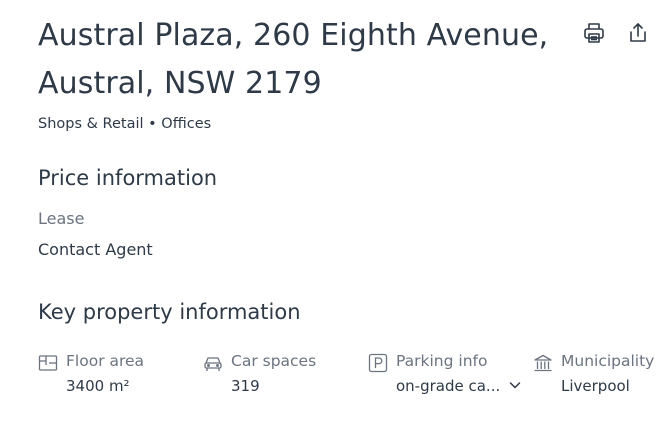 The width and height of the screenshot is (667, 429). I want to click on header-actions, so click(616, 33).